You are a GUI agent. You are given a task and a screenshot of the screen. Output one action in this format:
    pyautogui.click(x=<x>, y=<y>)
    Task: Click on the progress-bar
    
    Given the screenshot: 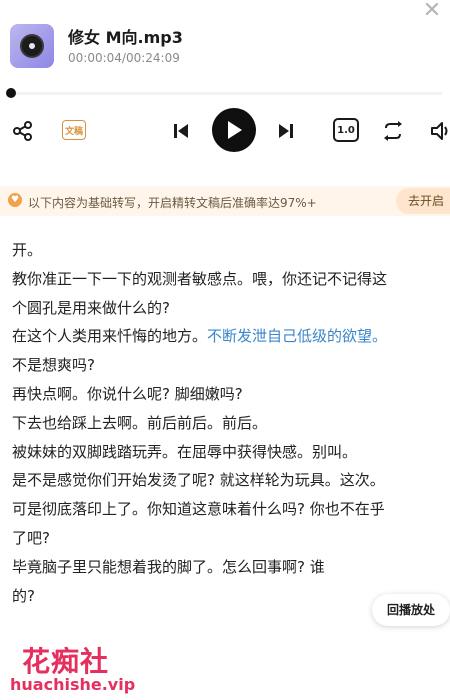 What is the action you would take?
    pyautogui.click(x=226, y=93)
    